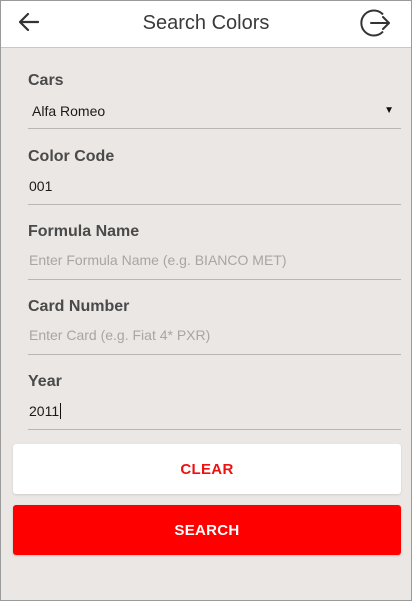 This screenshot has height=601, width=412. I want to click on color-code-field: Color Code 001, so click(214, 177).